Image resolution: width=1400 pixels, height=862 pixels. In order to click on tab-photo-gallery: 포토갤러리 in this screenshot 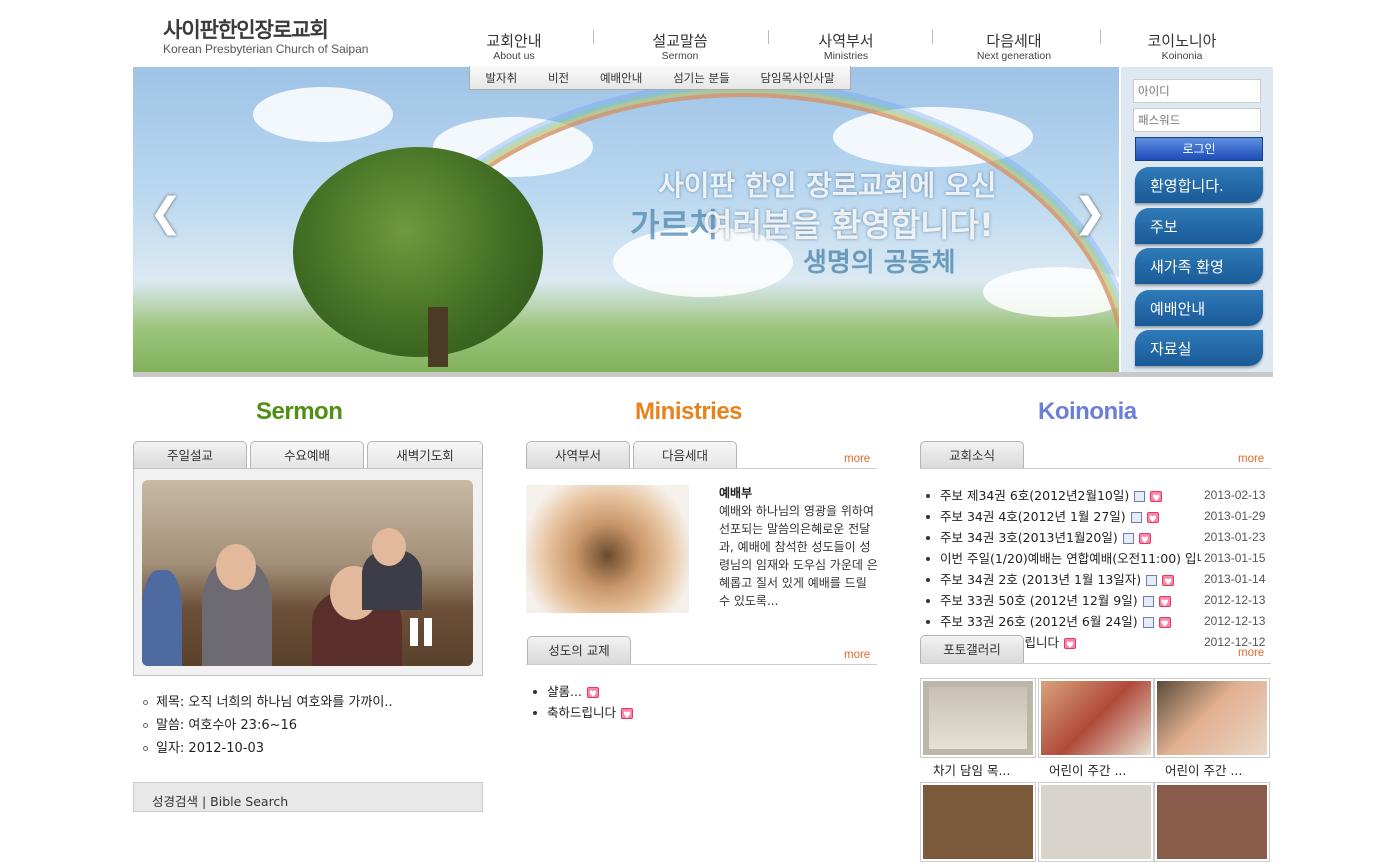, I will do `click(972, 649)`.